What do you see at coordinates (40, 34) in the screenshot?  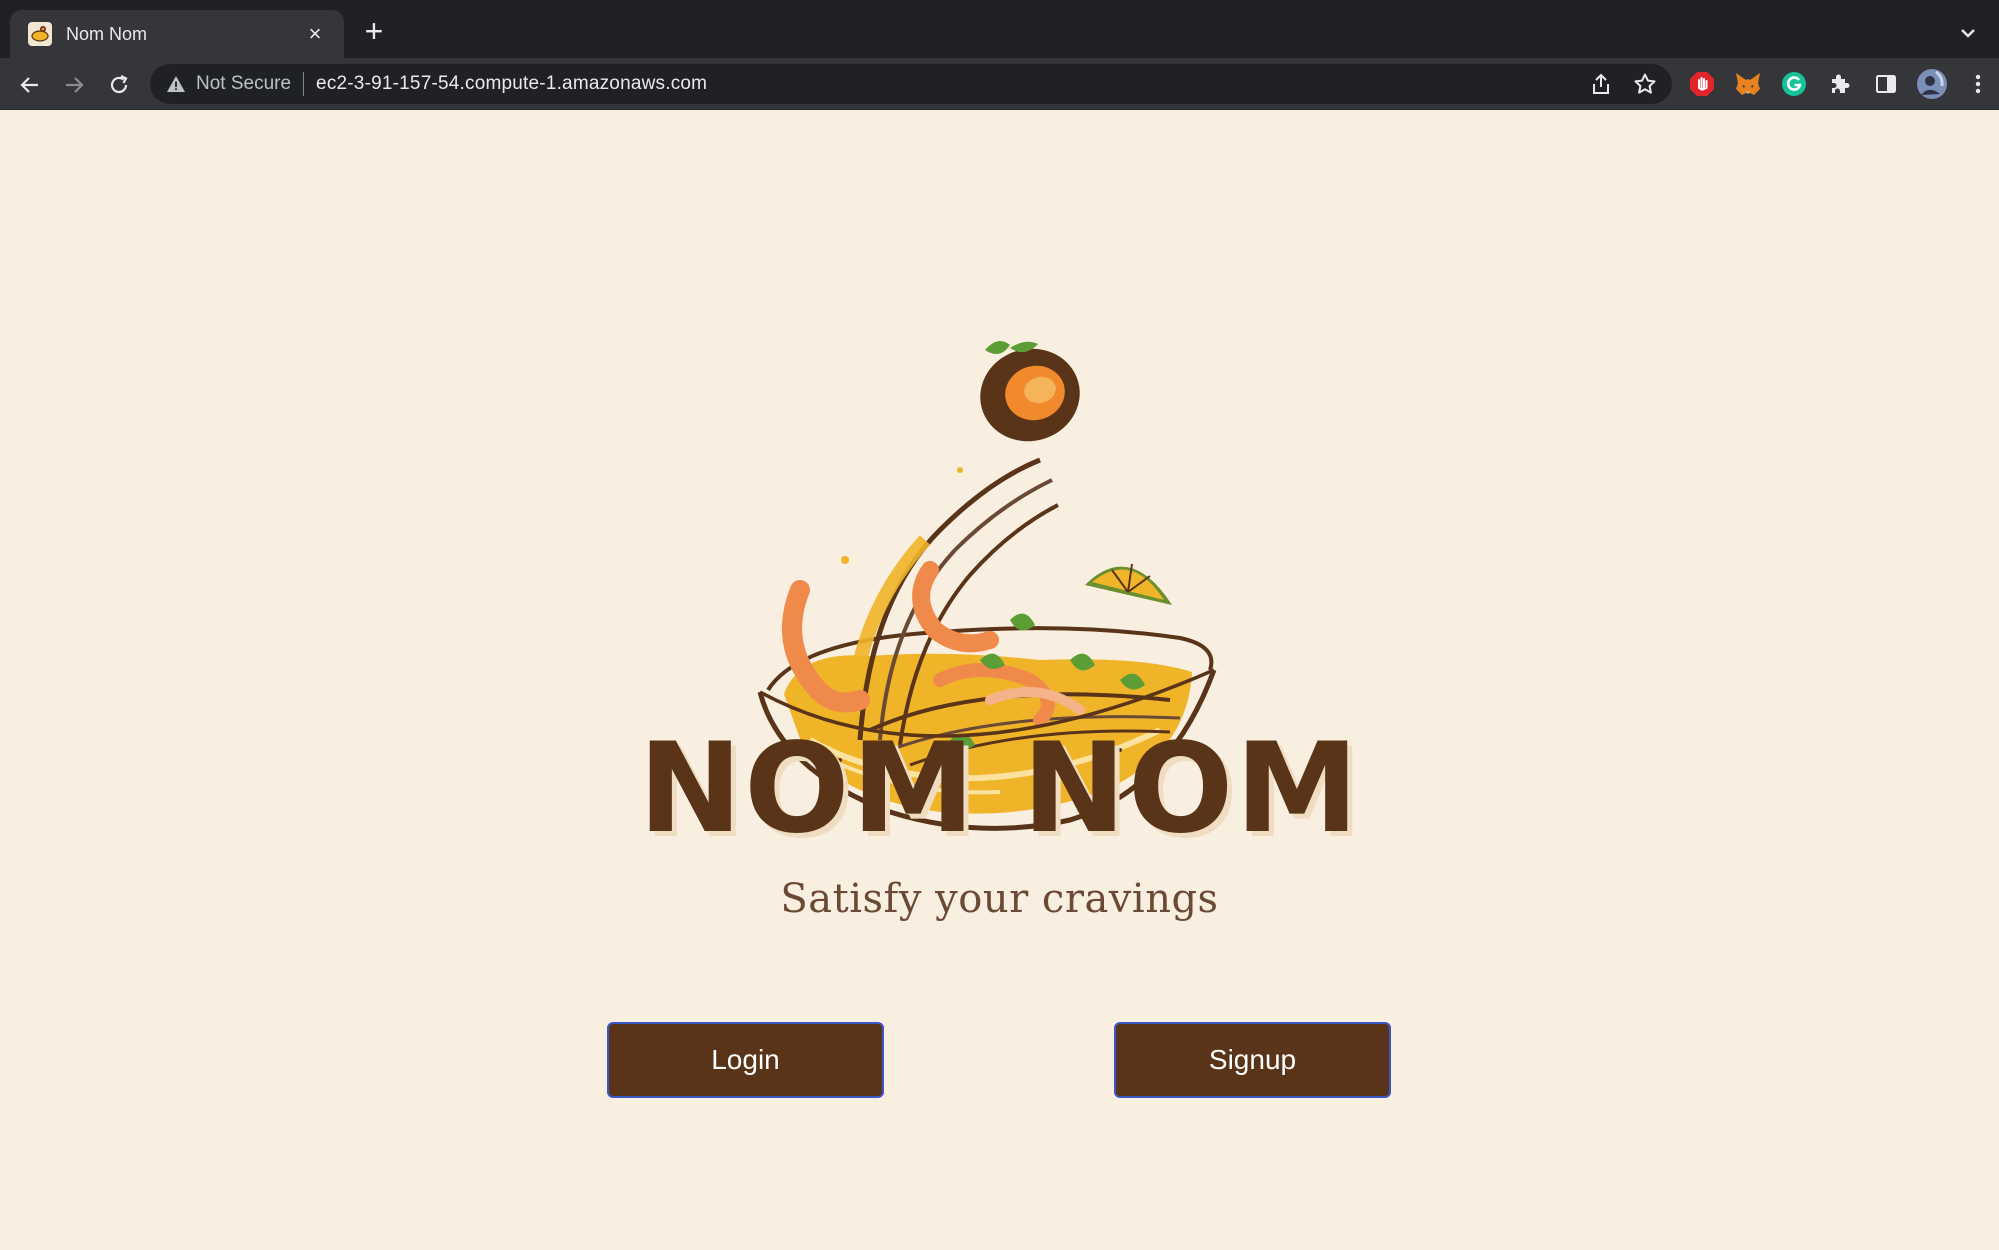 I see `nom-nom-favicon-icon` at bounding box center [40, 34].